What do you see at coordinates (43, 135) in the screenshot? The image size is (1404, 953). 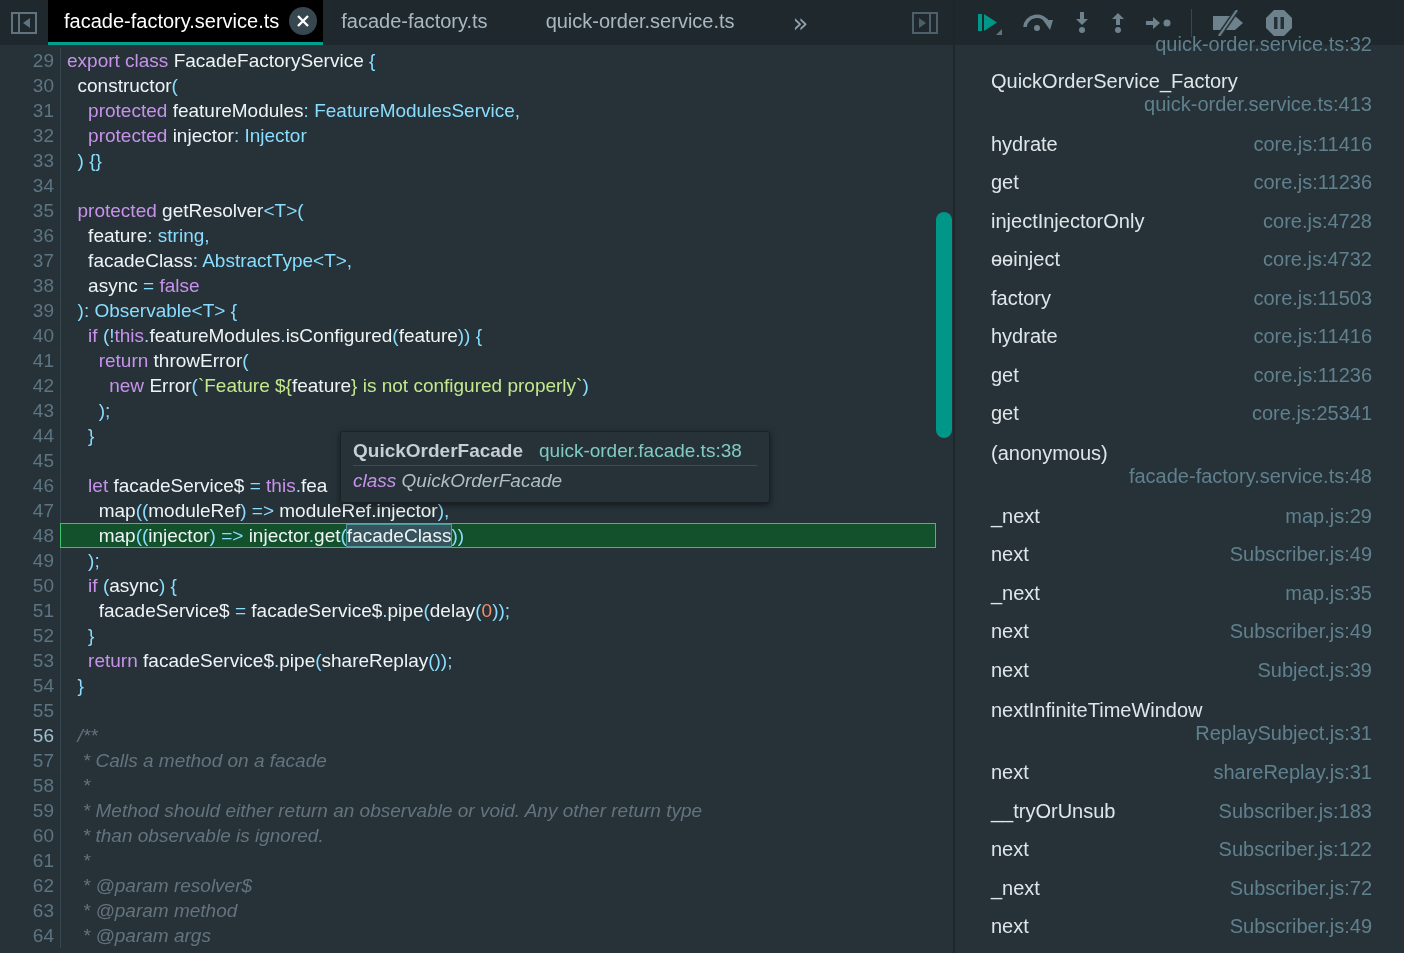 I see `line-number: 32` at bounding box center [43, 135].